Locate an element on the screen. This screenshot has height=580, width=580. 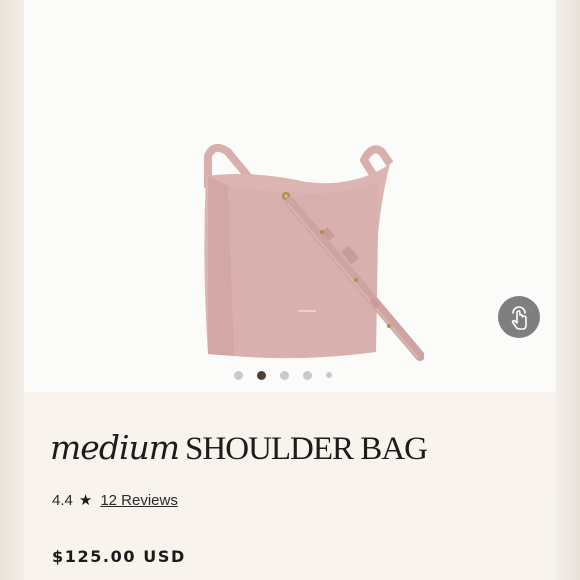
product-title-script: medium is located at coordinates (115, 447).